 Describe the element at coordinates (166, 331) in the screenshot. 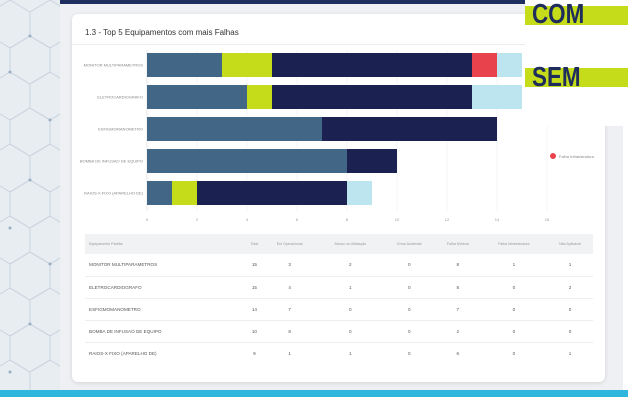

I see `cell-equipment: BOMBA DE INFUSAO DE EQUIPO` at that location.